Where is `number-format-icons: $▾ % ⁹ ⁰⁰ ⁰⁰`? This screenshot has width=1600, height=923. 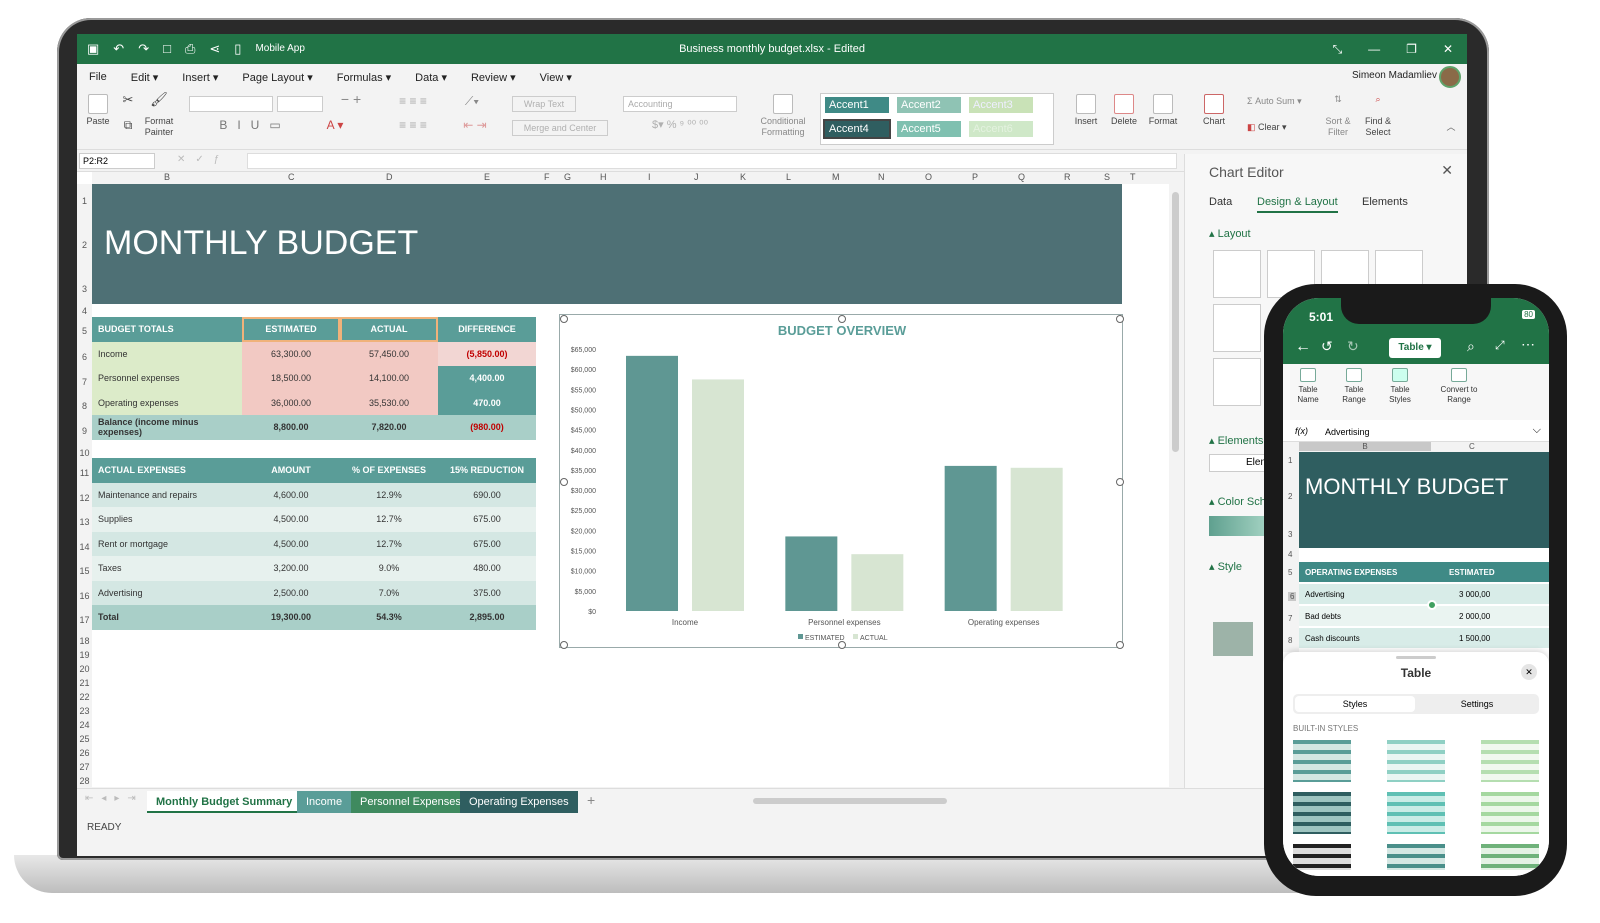
number-format-icons: $▾ % ⁹ ⁰⁰ ⁰⁰ is located at coordinates (680, 125).